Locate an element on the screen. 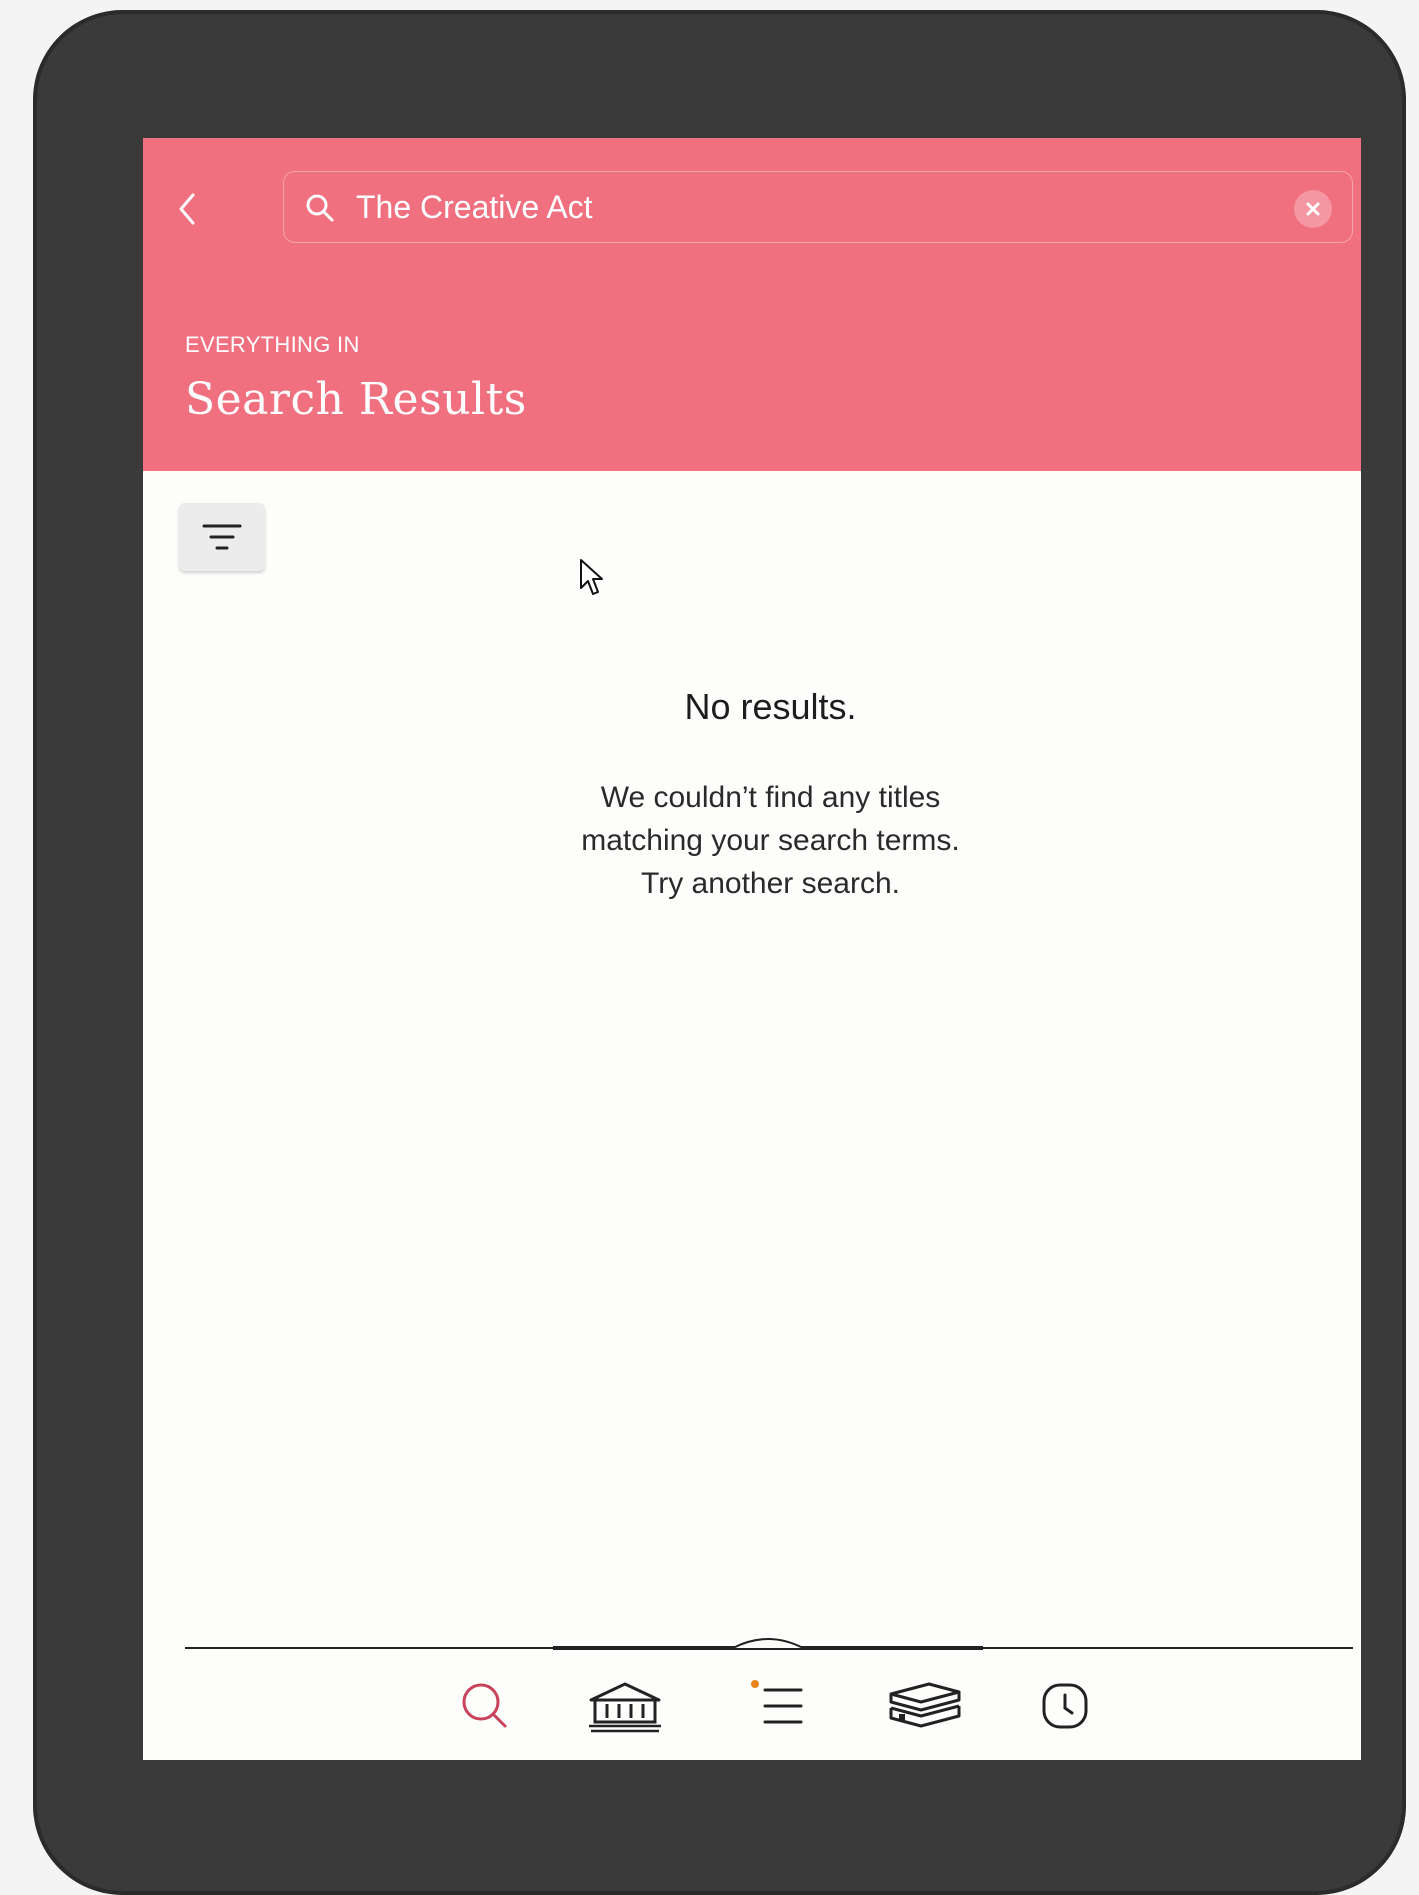  nav-search is located at coordinates (485, 1706).